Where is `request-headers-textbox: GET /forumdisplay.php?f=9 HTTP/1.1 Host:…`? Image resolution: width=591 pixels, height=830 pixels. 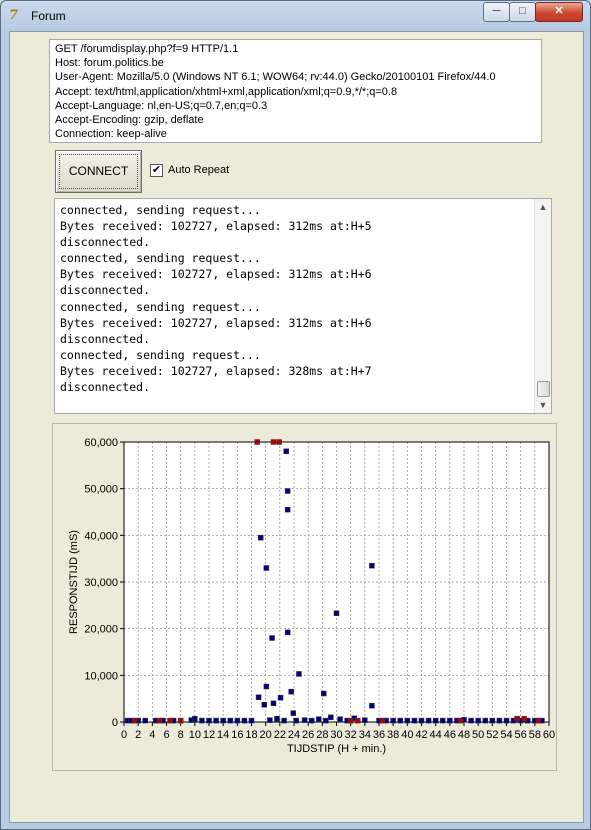
request-headers-textbox: GET /forumdisplay.php?f=9 HTTP/1.1 Host:… is located at coordinates (295, 91).